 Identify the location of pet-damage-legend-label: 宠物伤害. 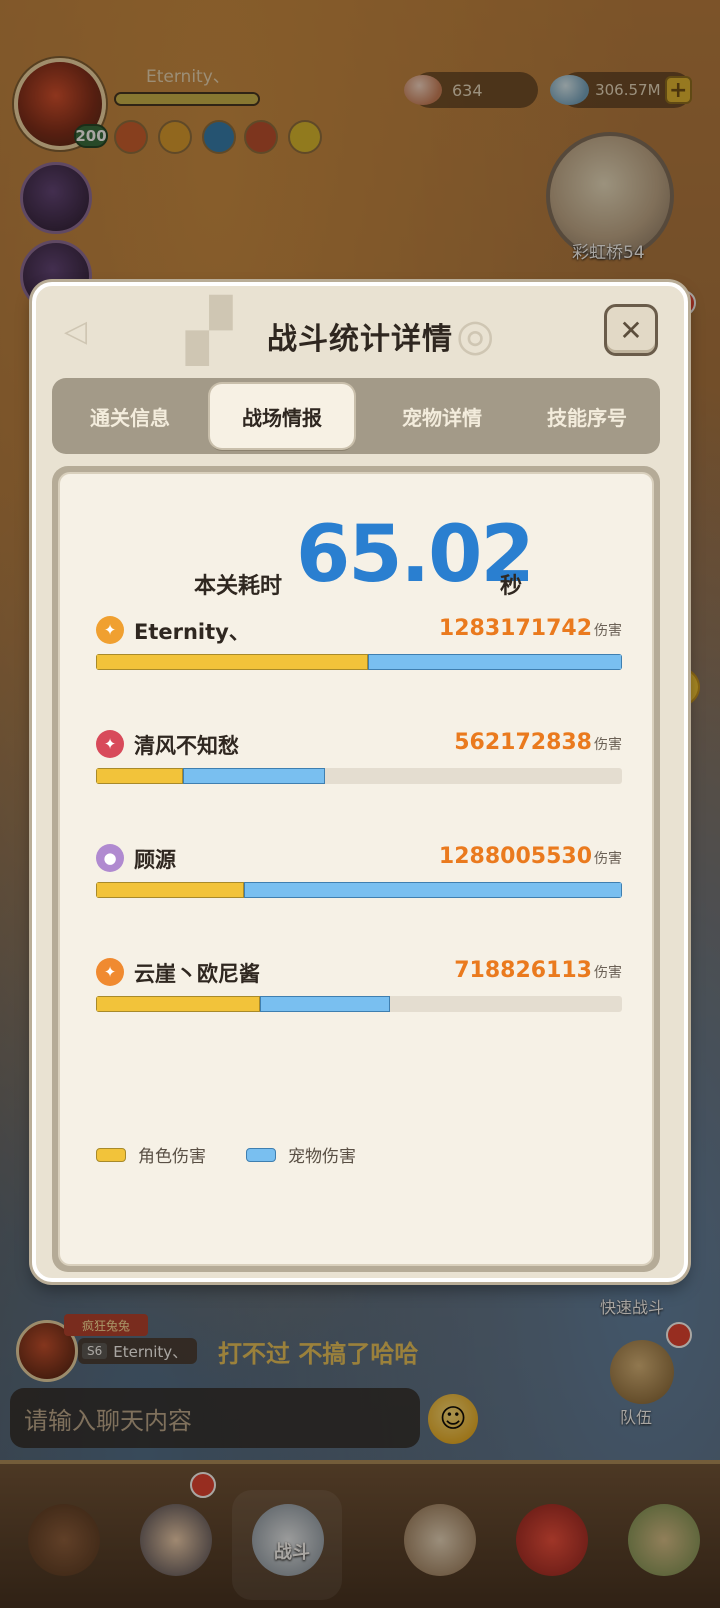
(322, 1157).